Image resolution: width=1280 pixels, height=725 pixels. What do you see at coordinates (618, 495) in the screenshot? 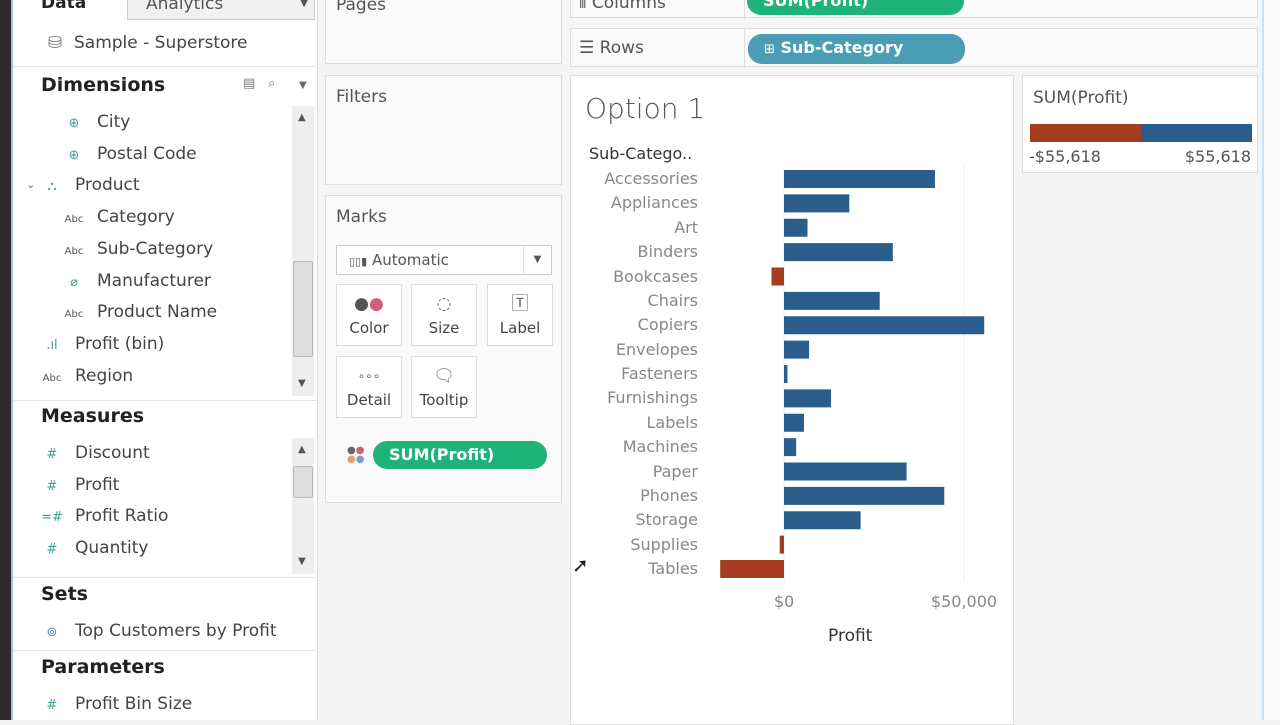
I see `row-label: Phones` at bounding box center [618, 495].